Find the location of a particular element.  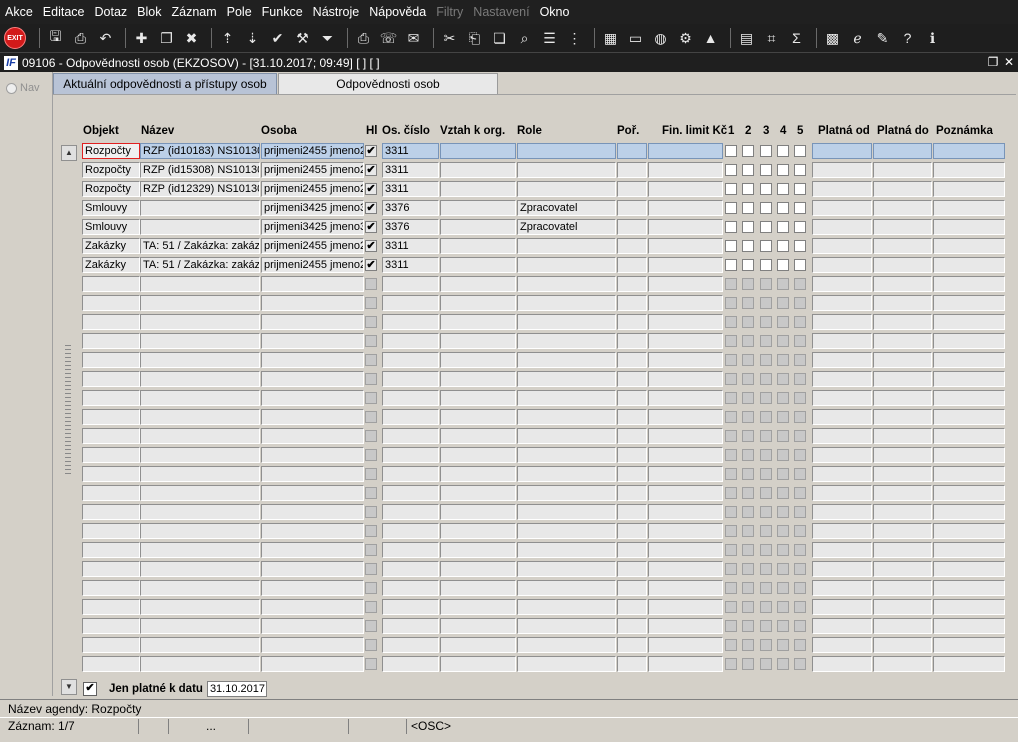

cell-nazev: TA: 51 / Zakázka: zakáz is located at coordinates (200, 246).